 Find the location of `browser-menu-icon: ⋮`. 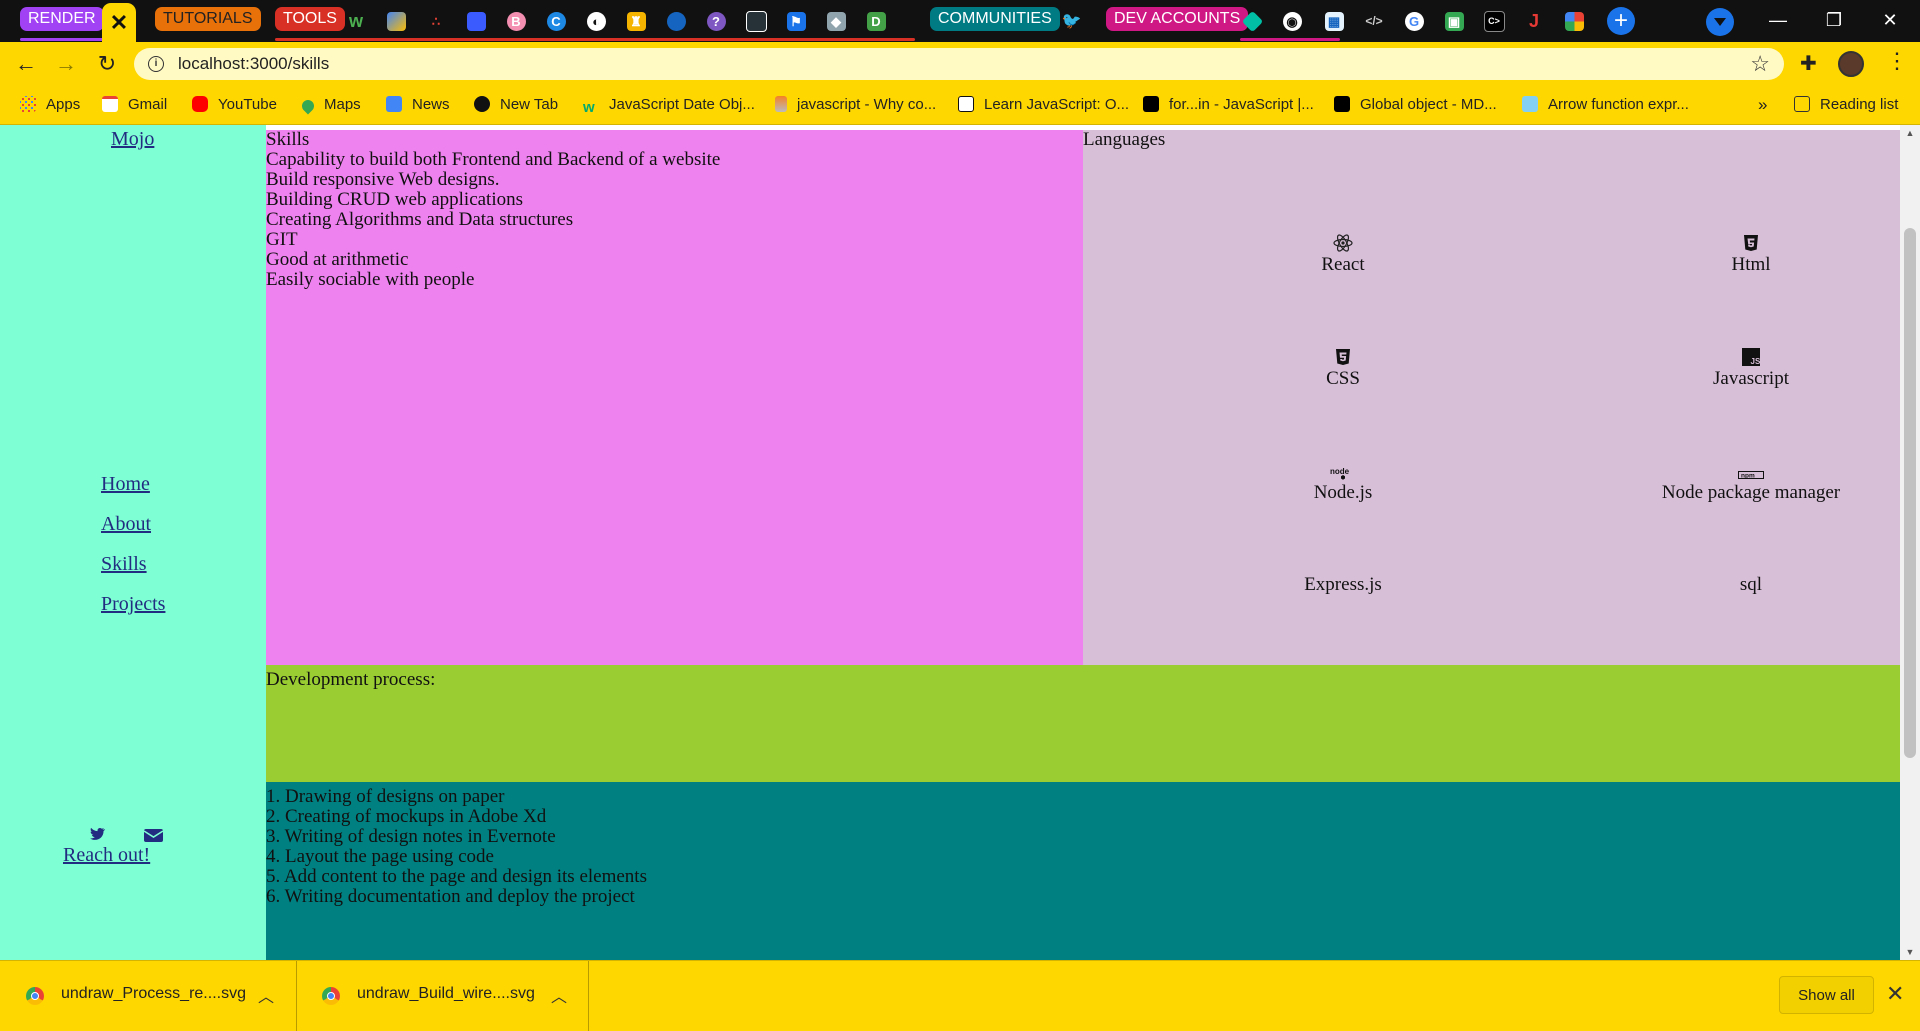

browser-menu-icon: ⋮ is located at coordinates (1897, 61).